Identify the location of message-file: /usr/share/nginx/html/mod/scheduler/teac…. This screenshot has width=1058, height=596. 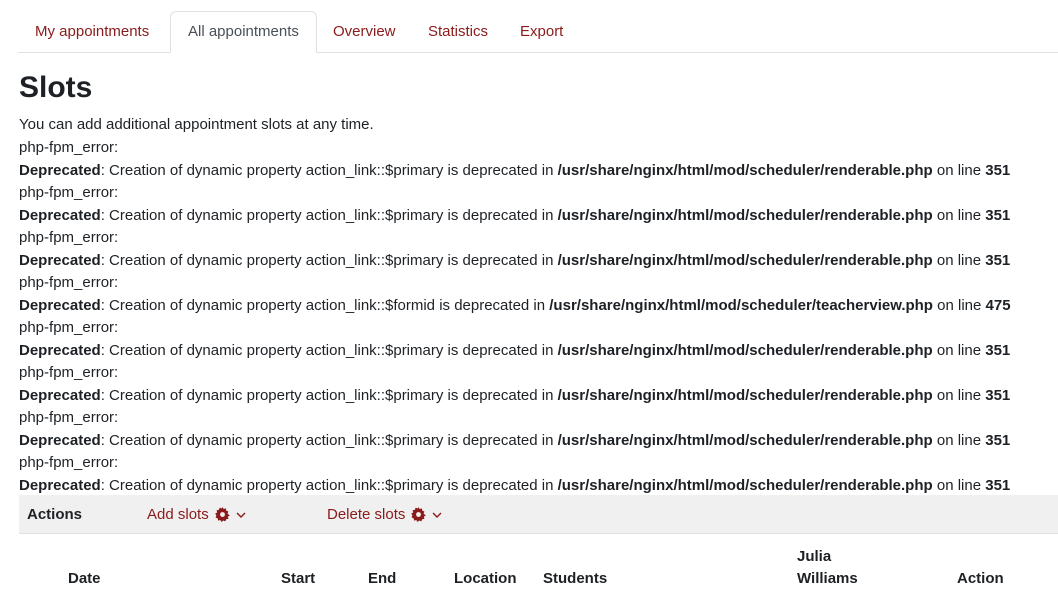
(741, 305).